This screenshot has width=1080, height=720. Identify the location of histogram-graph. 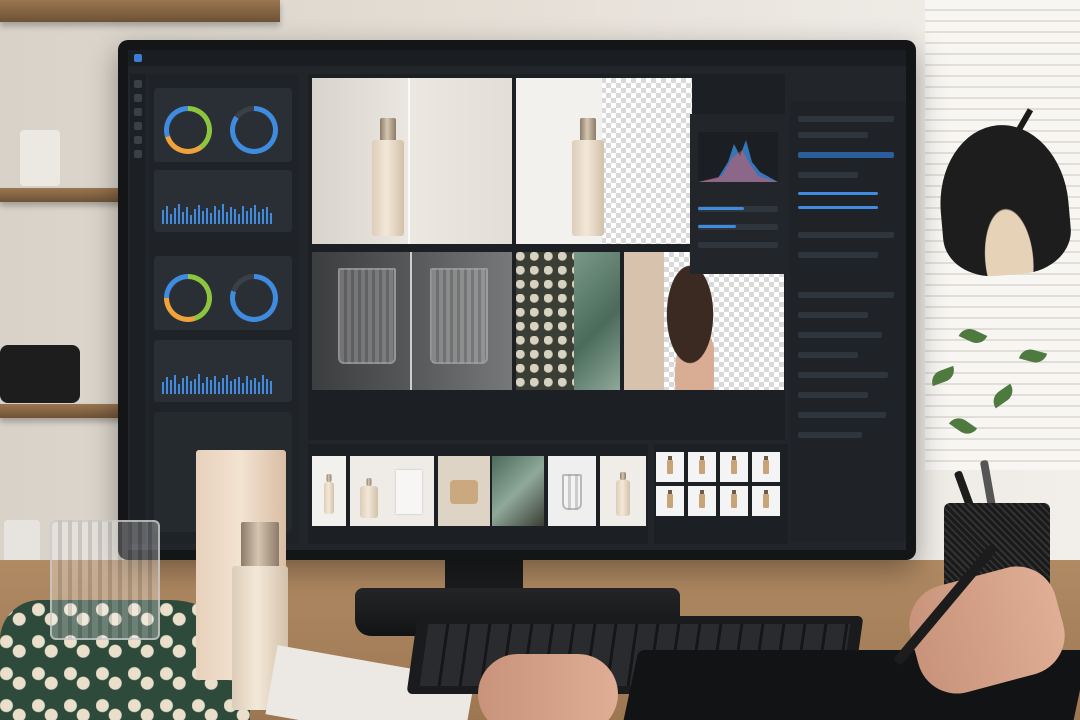
(738, 161).